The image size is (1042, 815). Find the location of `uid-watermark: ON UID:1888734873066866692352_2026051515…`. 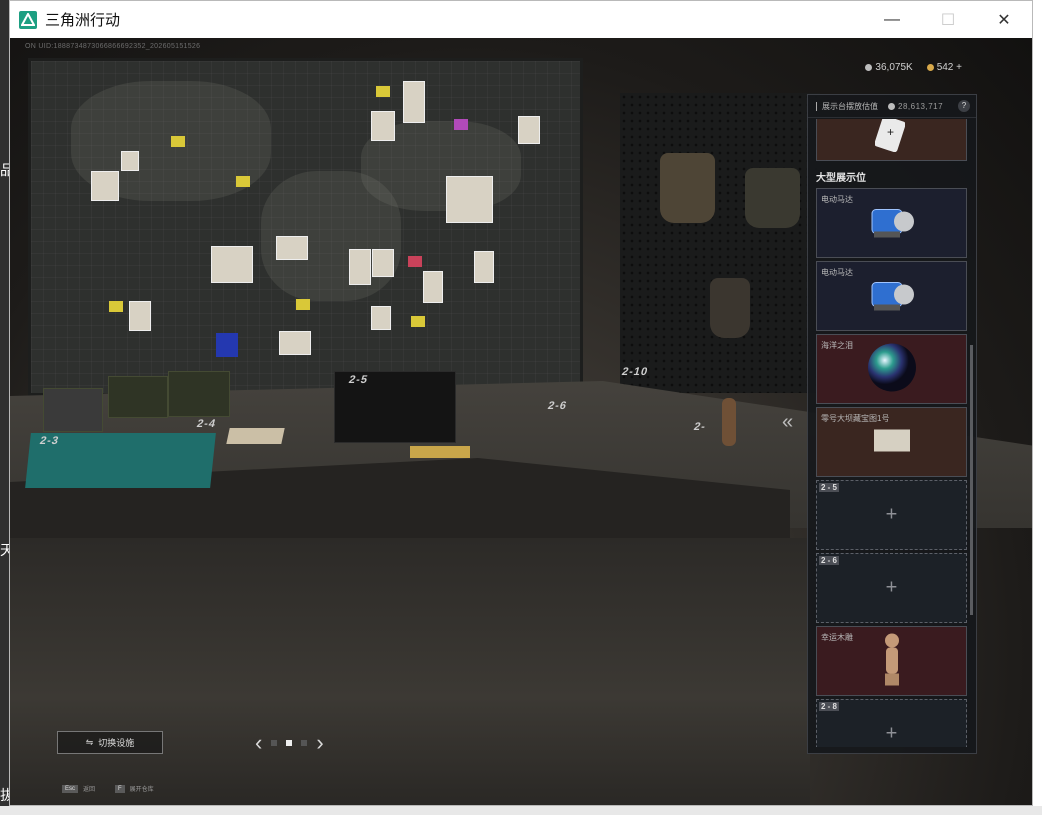

uid-watermark: ON UID:1888734873066866692352_2026051515… is located at coordinates (113, 46).